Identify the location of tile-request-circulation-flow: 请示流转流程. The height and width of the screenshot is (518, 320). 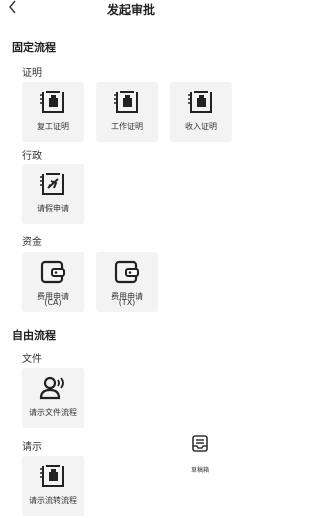
(53, 486).